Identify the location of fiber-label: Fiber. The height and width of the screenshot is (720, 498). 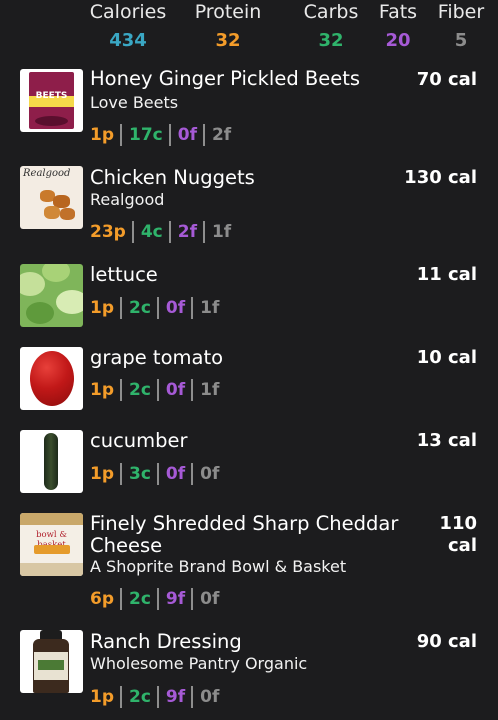
(461, 12).